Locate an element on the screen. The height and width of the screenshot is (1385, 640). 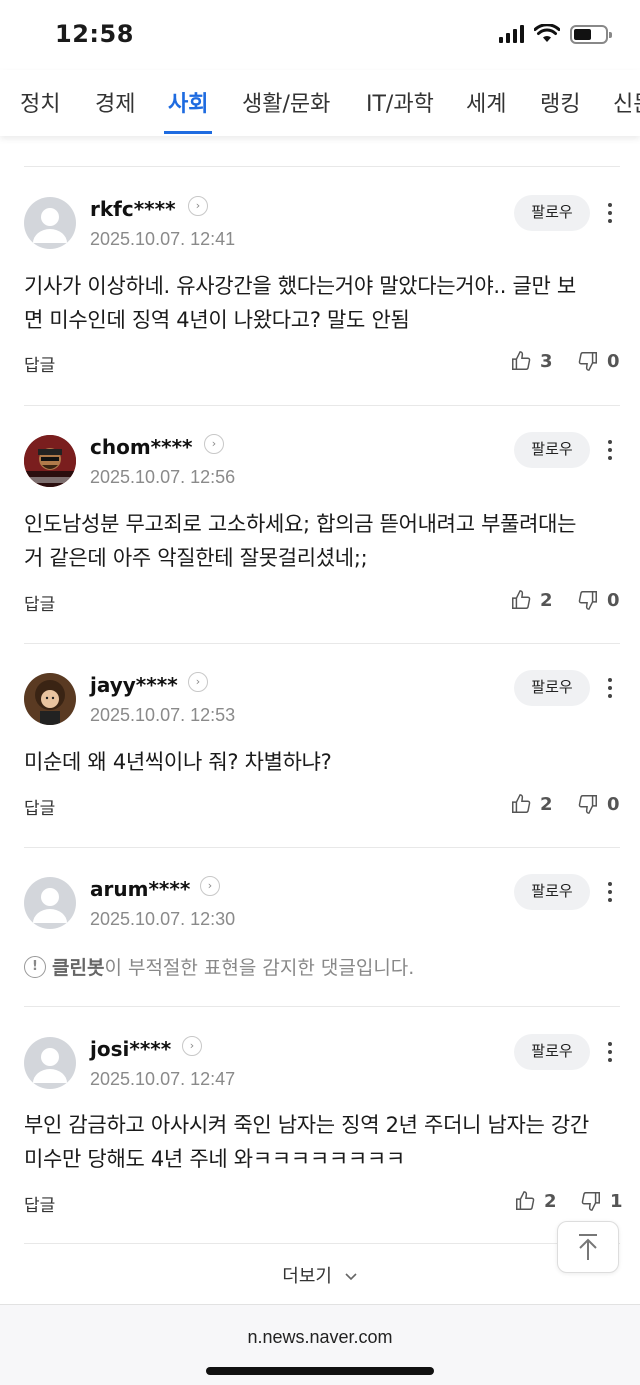
tab-life-culture: 생활/문화 is located at coordinates (286, 103).